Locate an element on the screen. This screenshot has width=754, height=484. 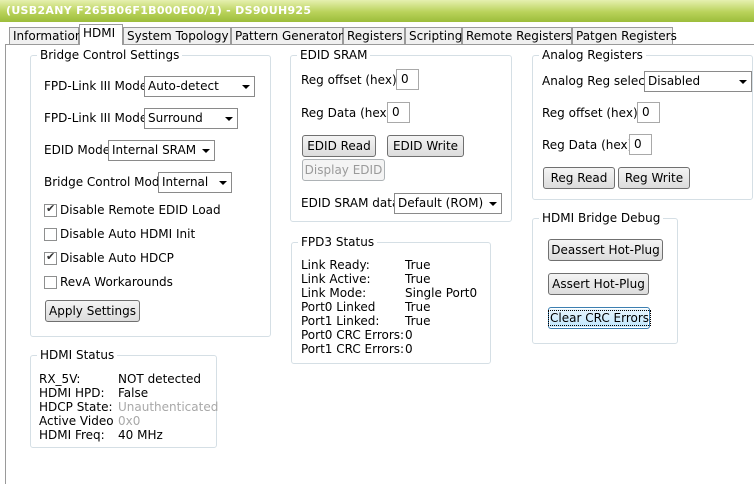
hdmi-label-active-video: Active Video is located at coordinates (76, 421).